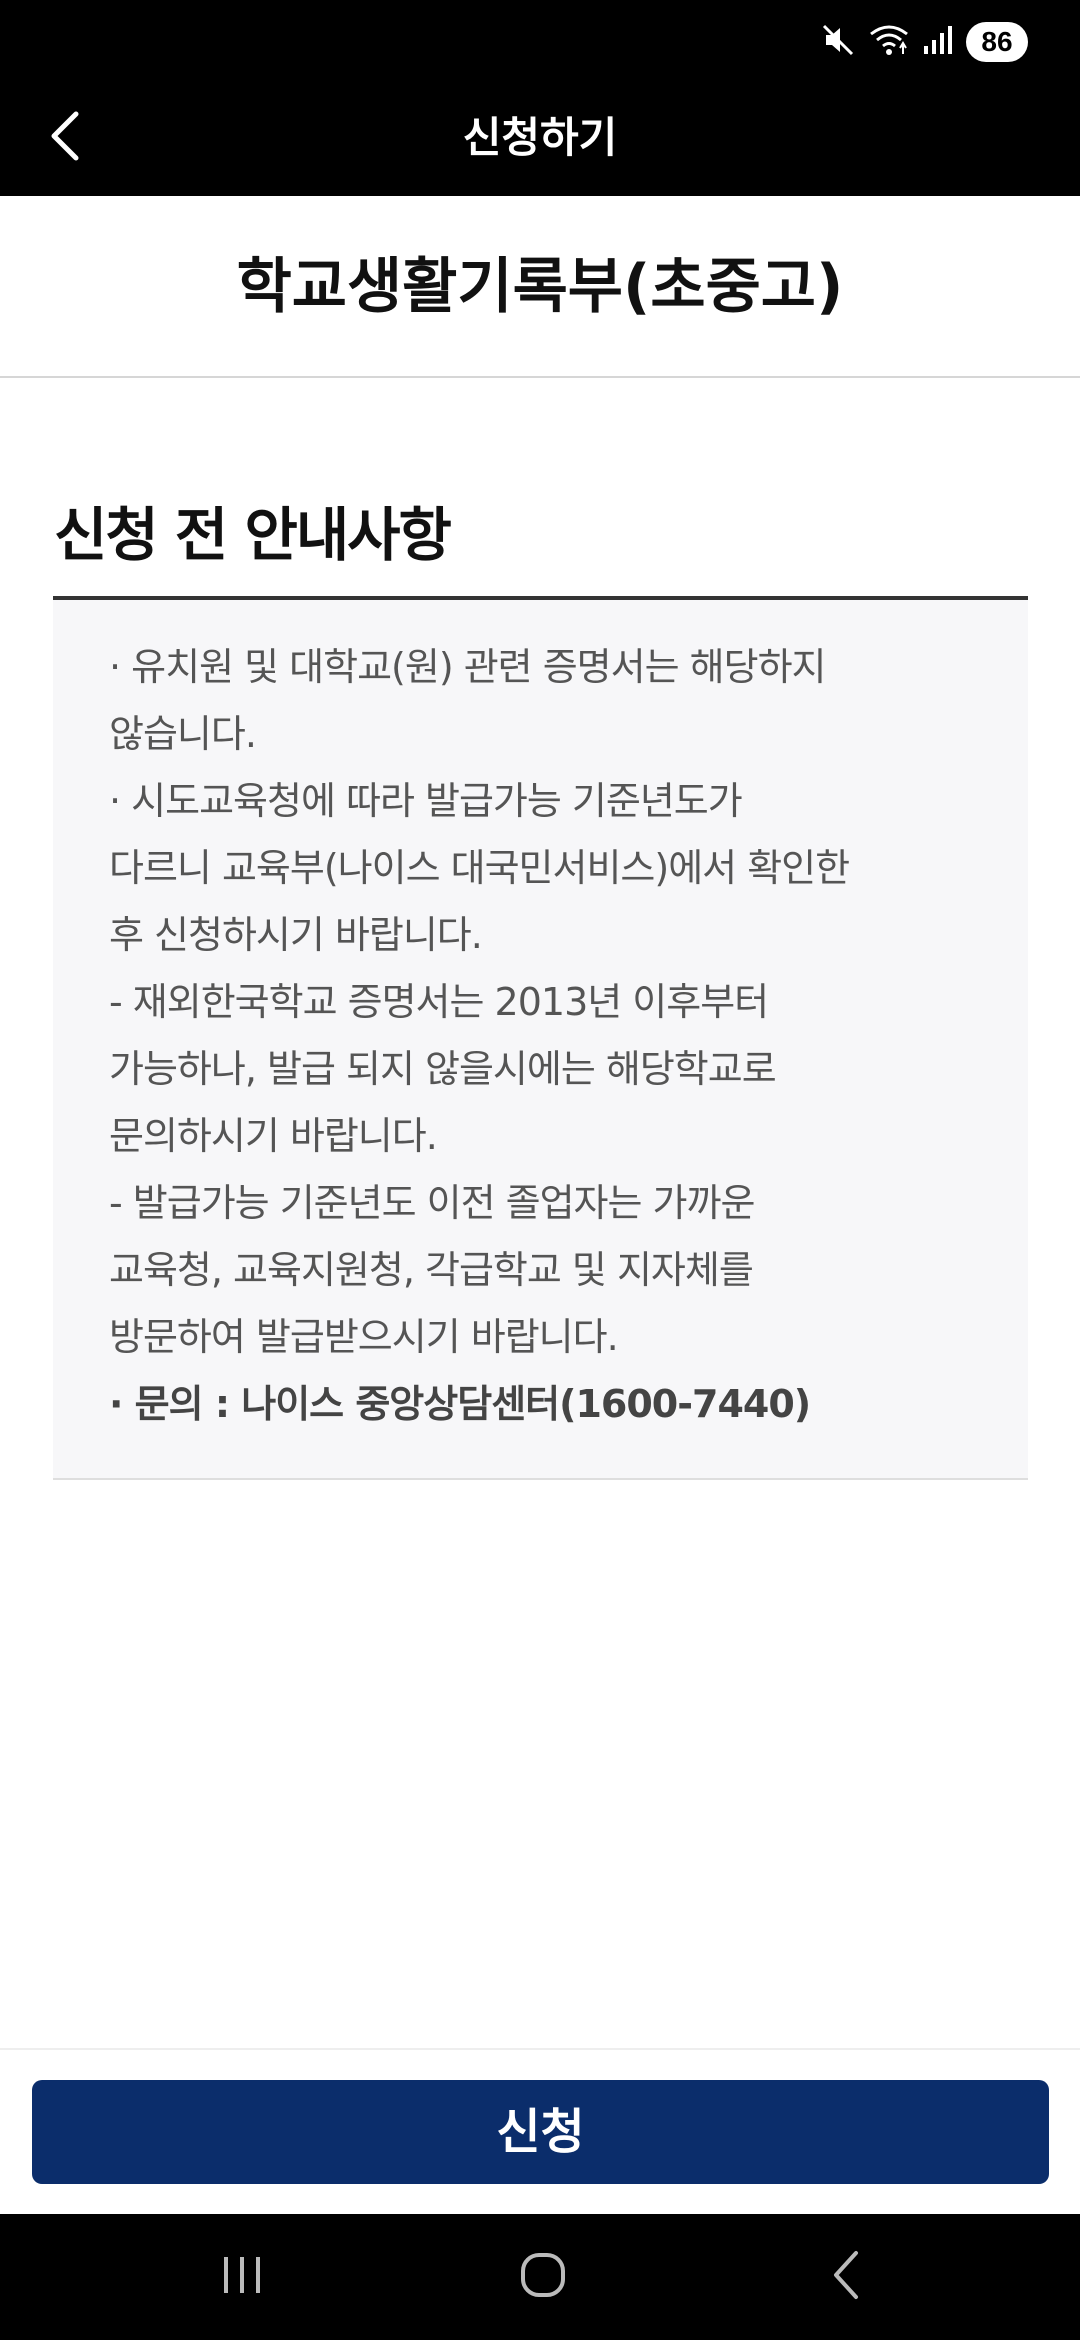 The height and width of the screenshot is (2340, 1080). I want to click on recent-apps-button, so click(242, 2277).